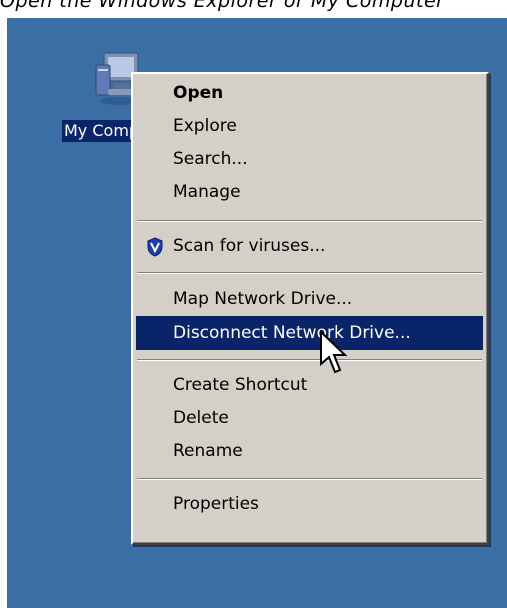  What do you see at coordinates (309, 126) in the screenshot?
I see `menu-item-explore: Explore` at bounding box center [309, 126].